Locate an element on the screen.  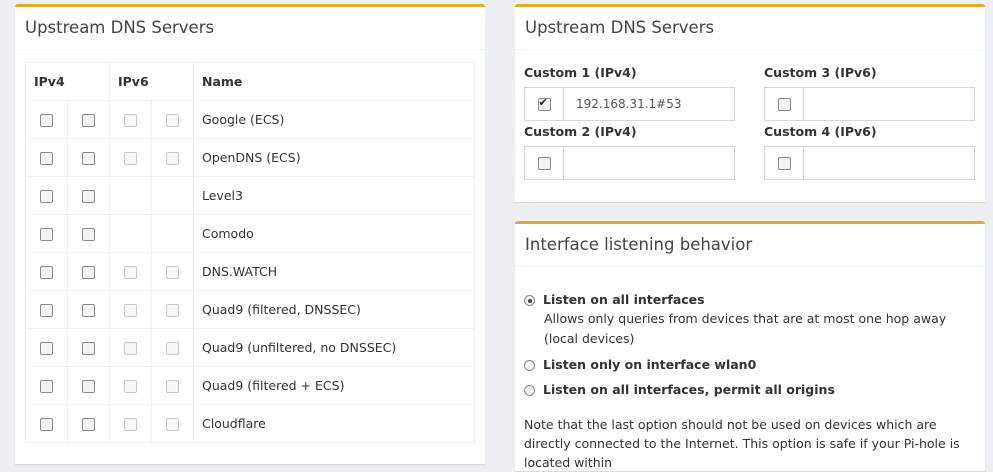
option-single-interface: Listen only on interface wlan0 is located at coordinates (640, 364).